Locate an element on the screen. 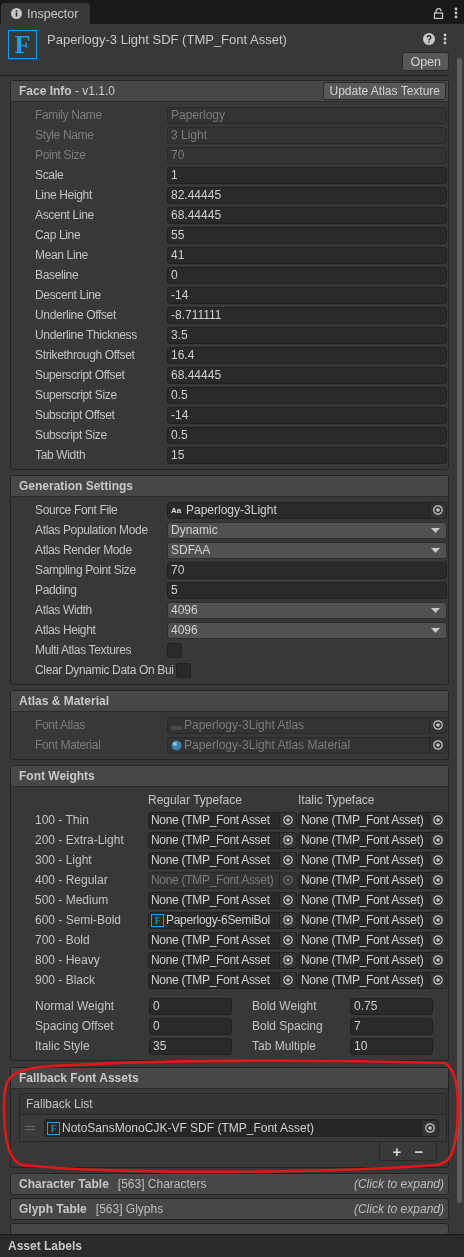  dropdown: SDFAA is located at coordinates (307, 550).